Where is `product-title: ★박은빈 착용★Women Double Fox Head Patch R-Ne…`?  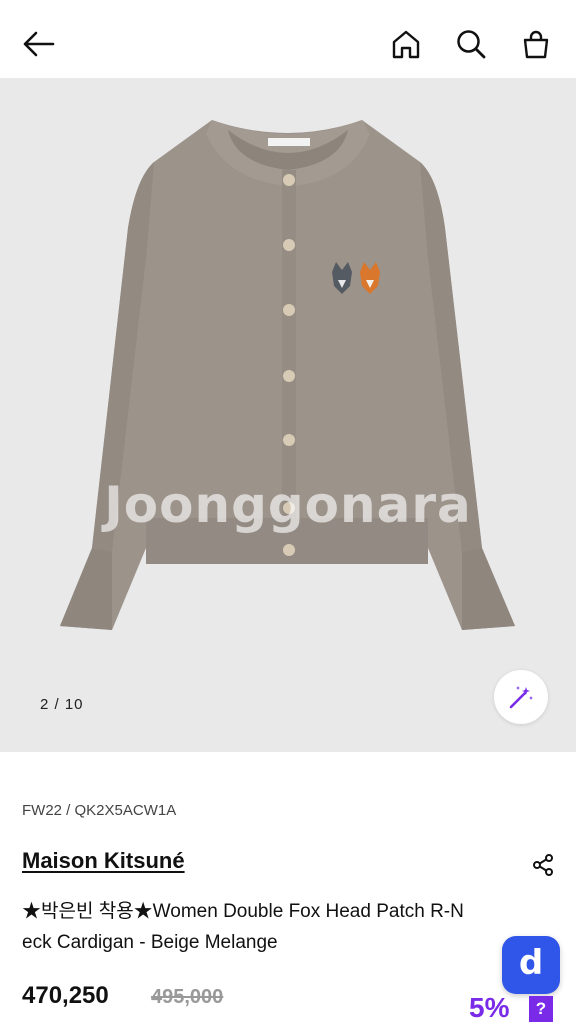 product-title: ★박은빈 착용★Women Double Fox Head Patch R-Ne… is located at coordinates (243, 927).